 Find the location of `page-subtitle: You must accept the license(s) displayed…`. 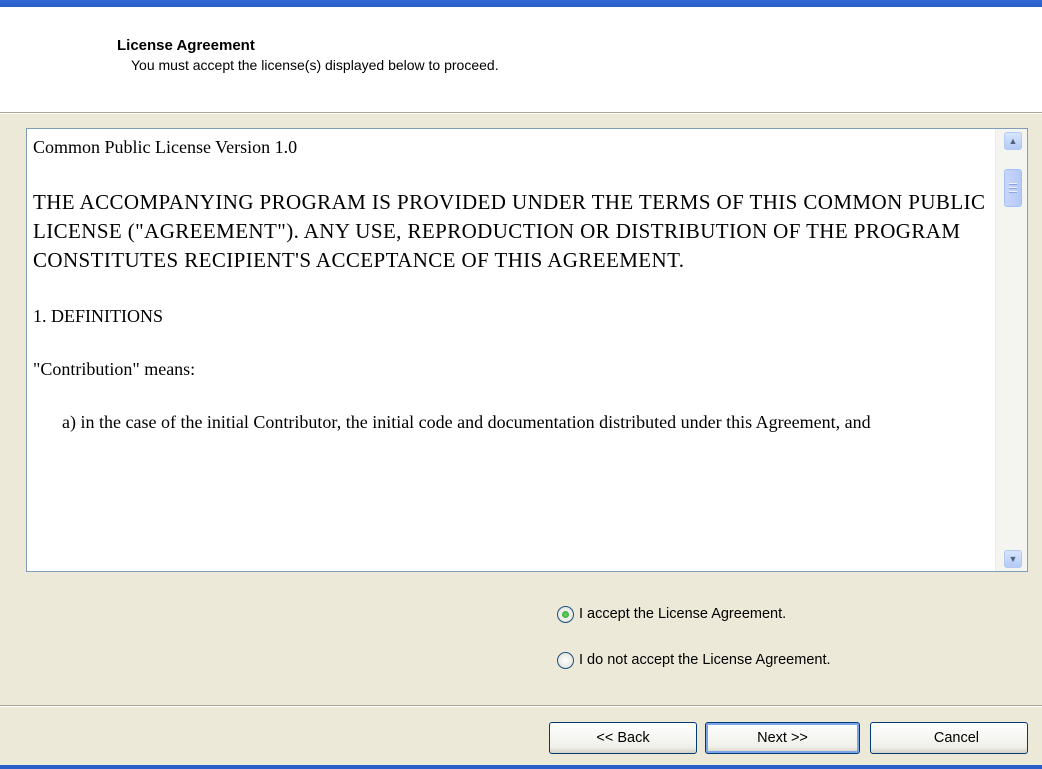

page-subtitle: You must accept the license(s) displayed… is located at coordinates (315, 65).